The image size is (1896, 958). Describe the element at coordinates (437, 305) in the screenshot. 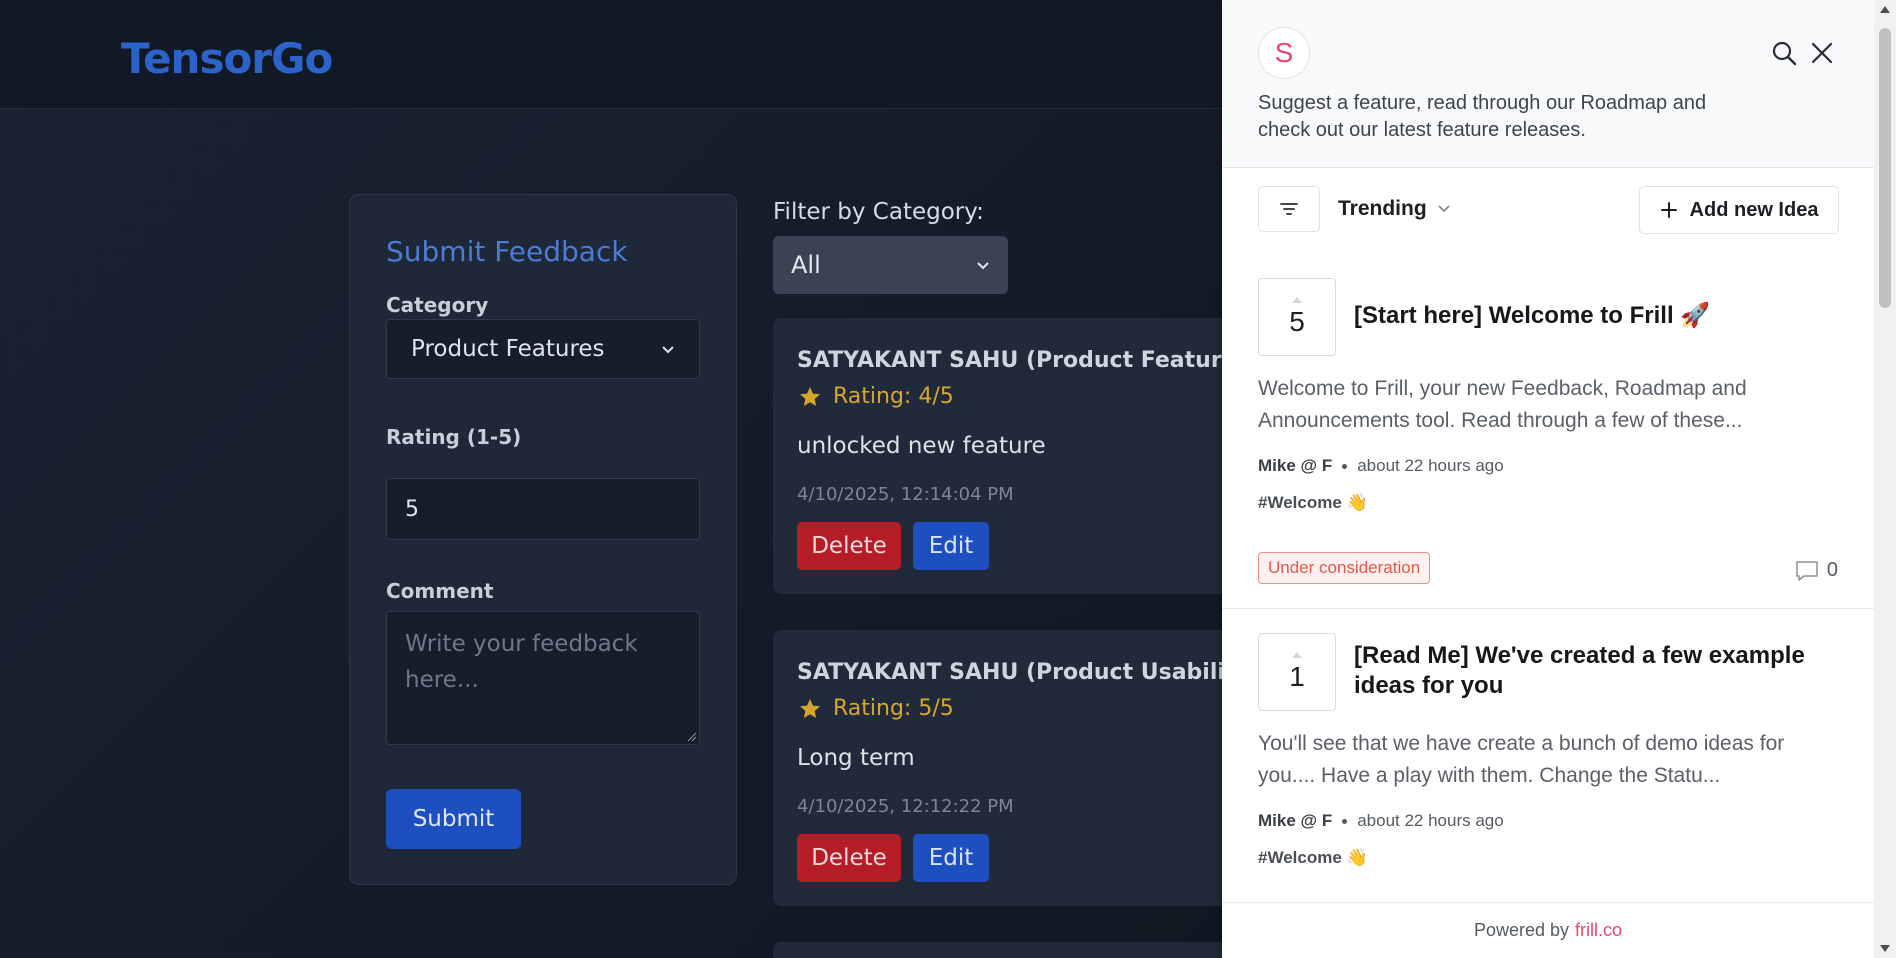

I see `category-label: Category` at that location.